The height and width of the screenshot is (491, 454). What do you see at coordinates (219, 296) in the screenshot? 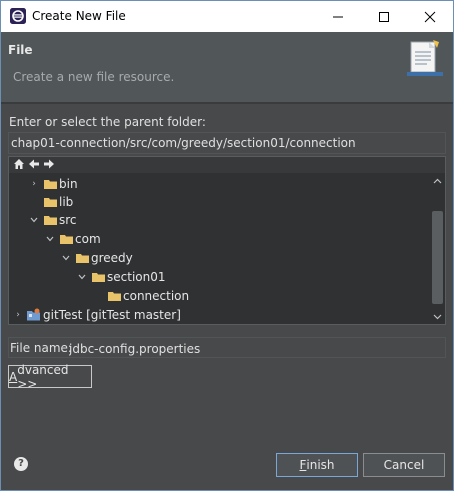
I see `tree-item-connection: connection` at bounding box center [219, 296].